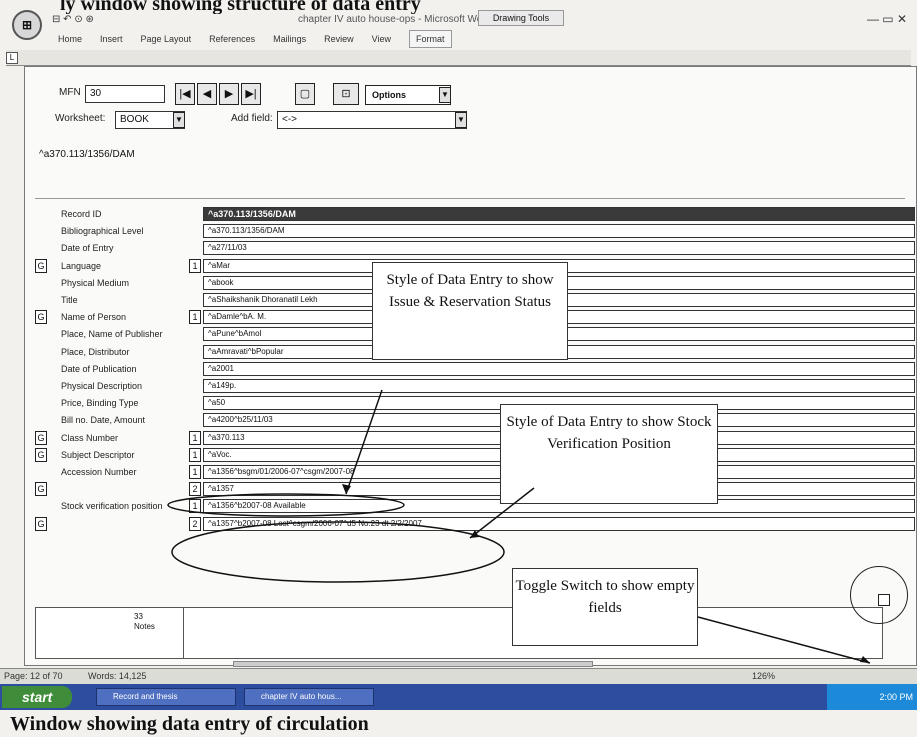 The height and width of the screenshot is (737, 917). What do you see at coordinates (27, 25) in the screenshot?
I see `office-button: ⊞` at bounding box center [27, 25].